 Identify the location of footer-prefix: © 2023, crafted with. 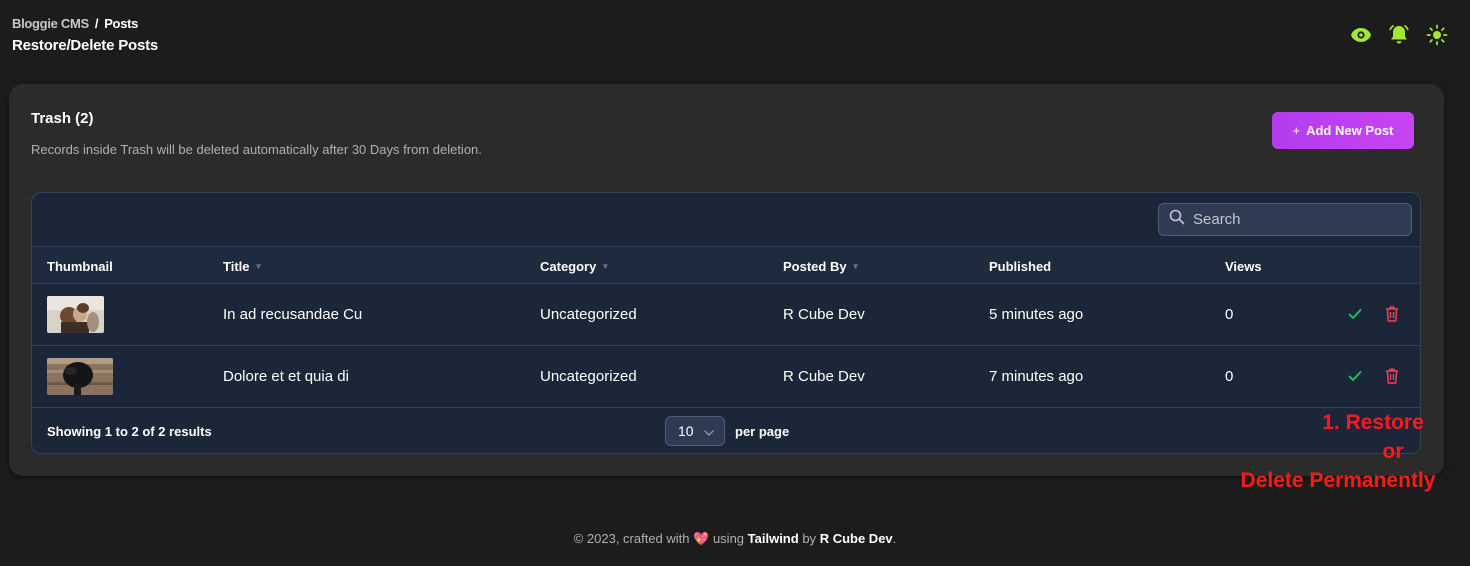
(631, 538).